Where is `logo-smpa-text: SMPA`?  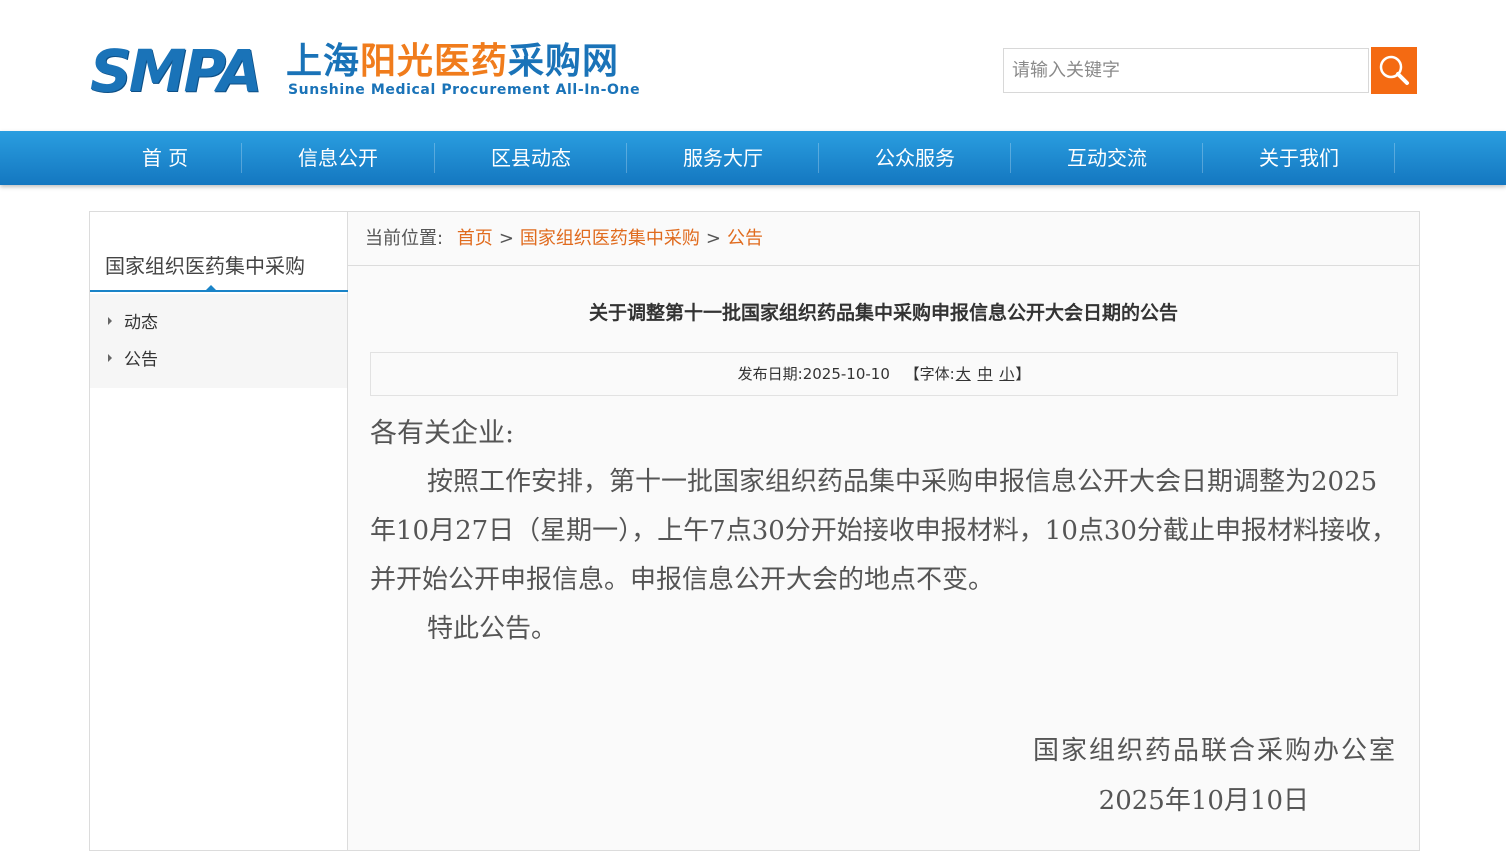 logo-smpa-text: SMPA is located at coordinates (176, 71).